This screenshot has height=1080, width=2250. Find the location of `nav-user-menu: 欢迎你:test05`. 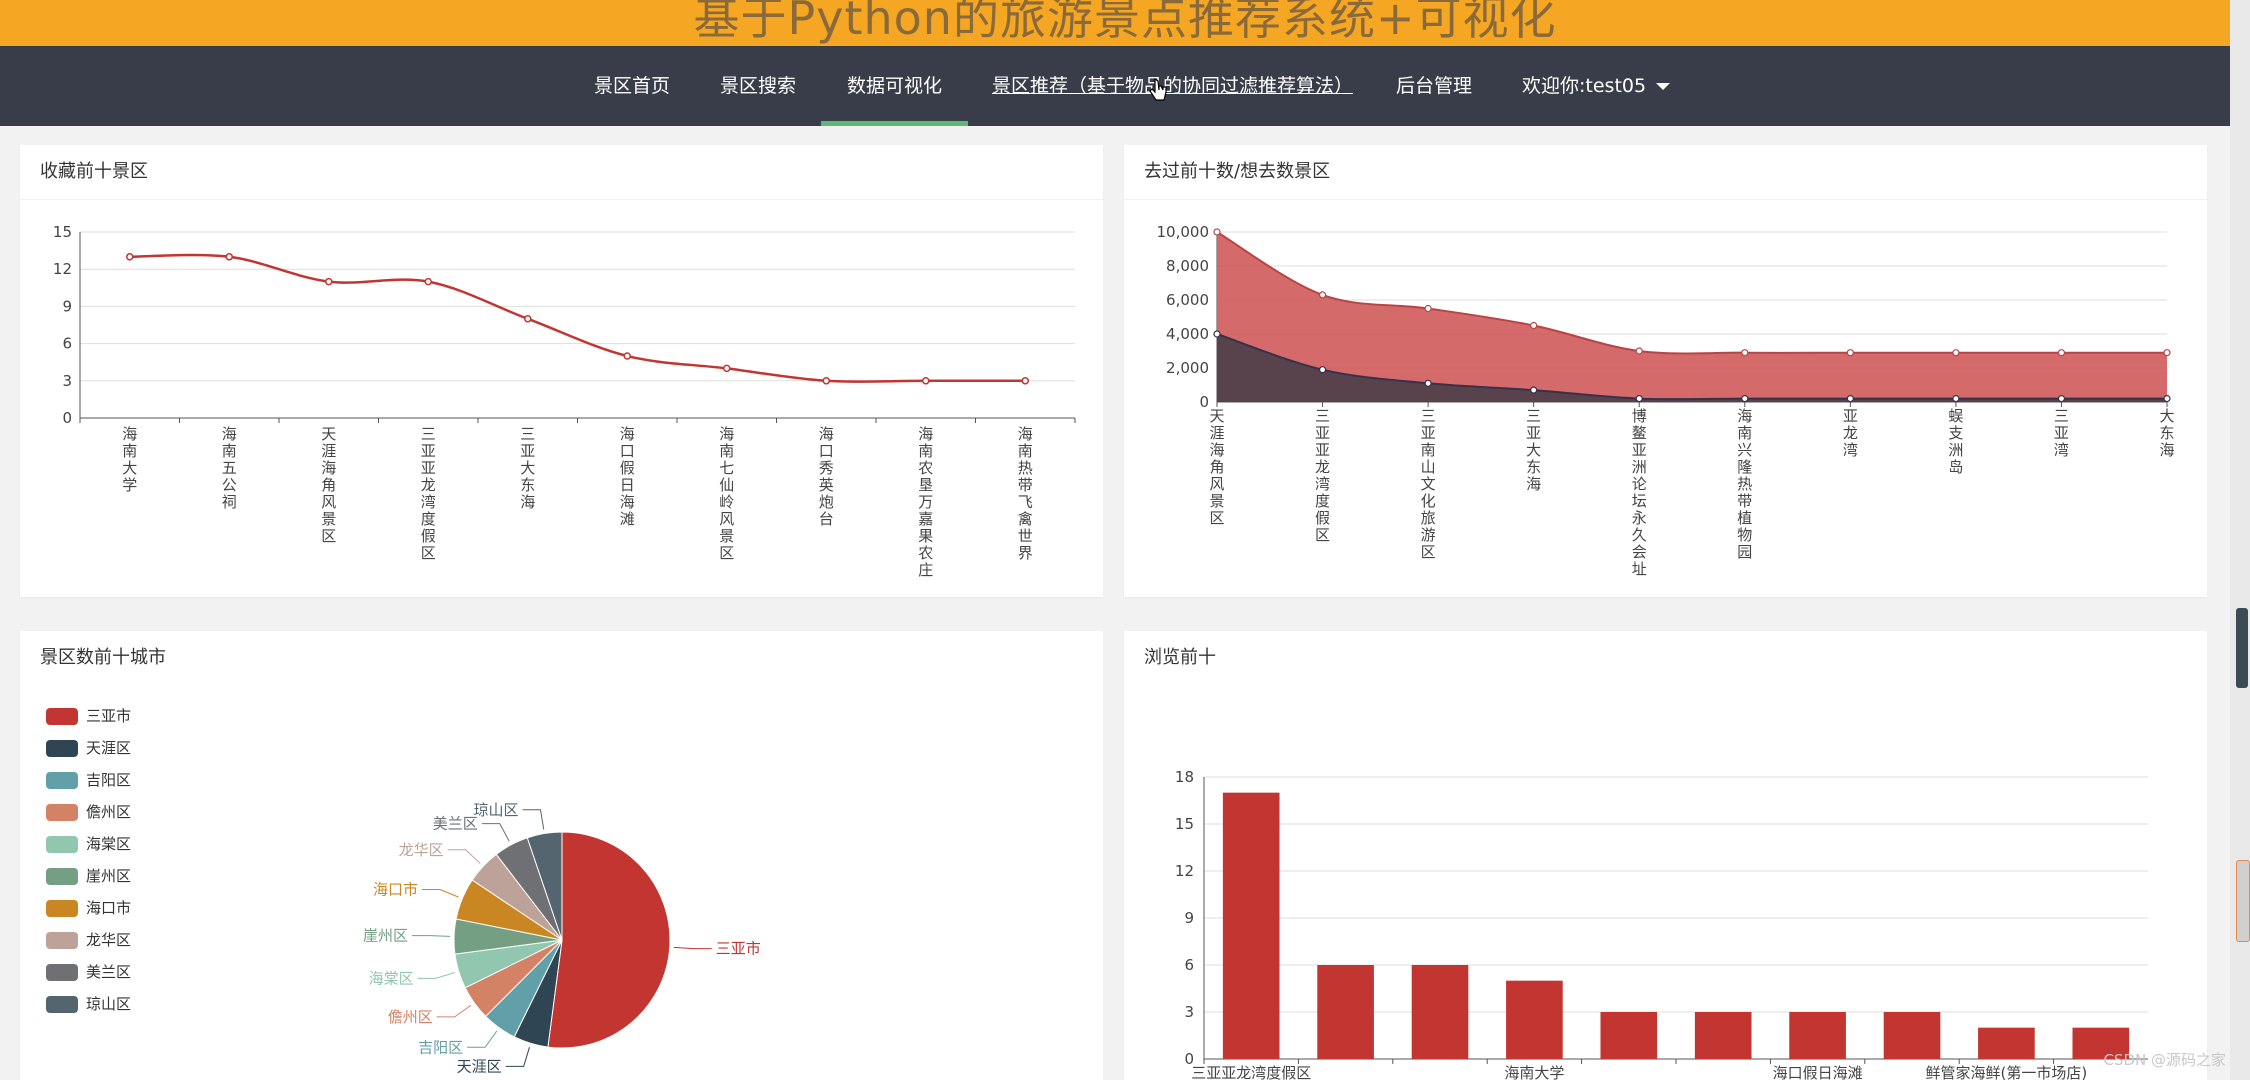

nav-user-menu: 欢迎你:test05 is located at coordinates (1596, 86).